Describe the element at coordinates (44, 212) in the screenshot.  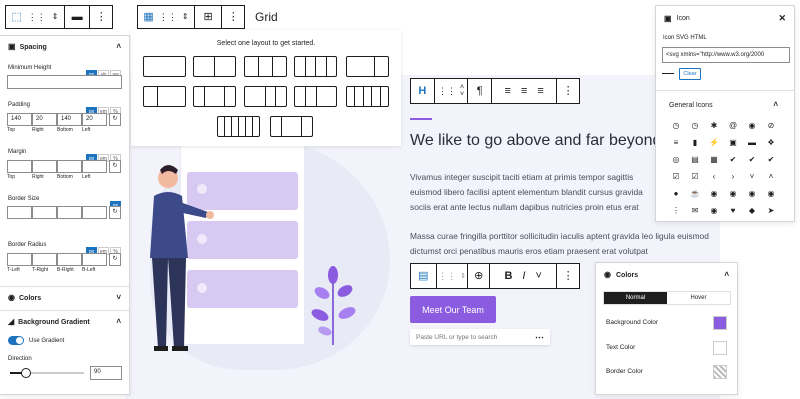
I see `border-right-input` at that location.